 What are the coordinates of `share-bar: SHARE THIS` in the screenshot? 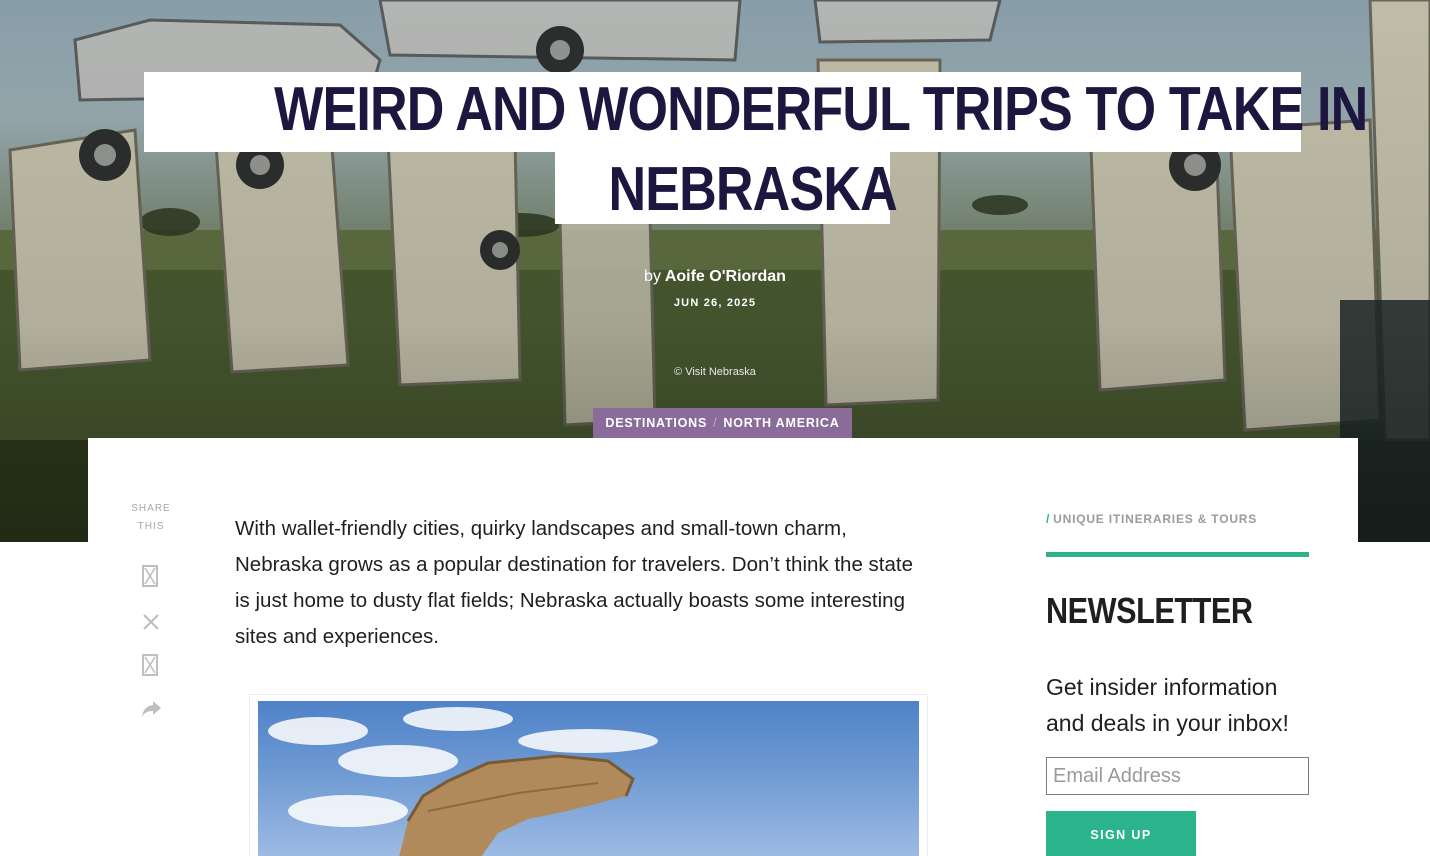 It's located at (151, 610).